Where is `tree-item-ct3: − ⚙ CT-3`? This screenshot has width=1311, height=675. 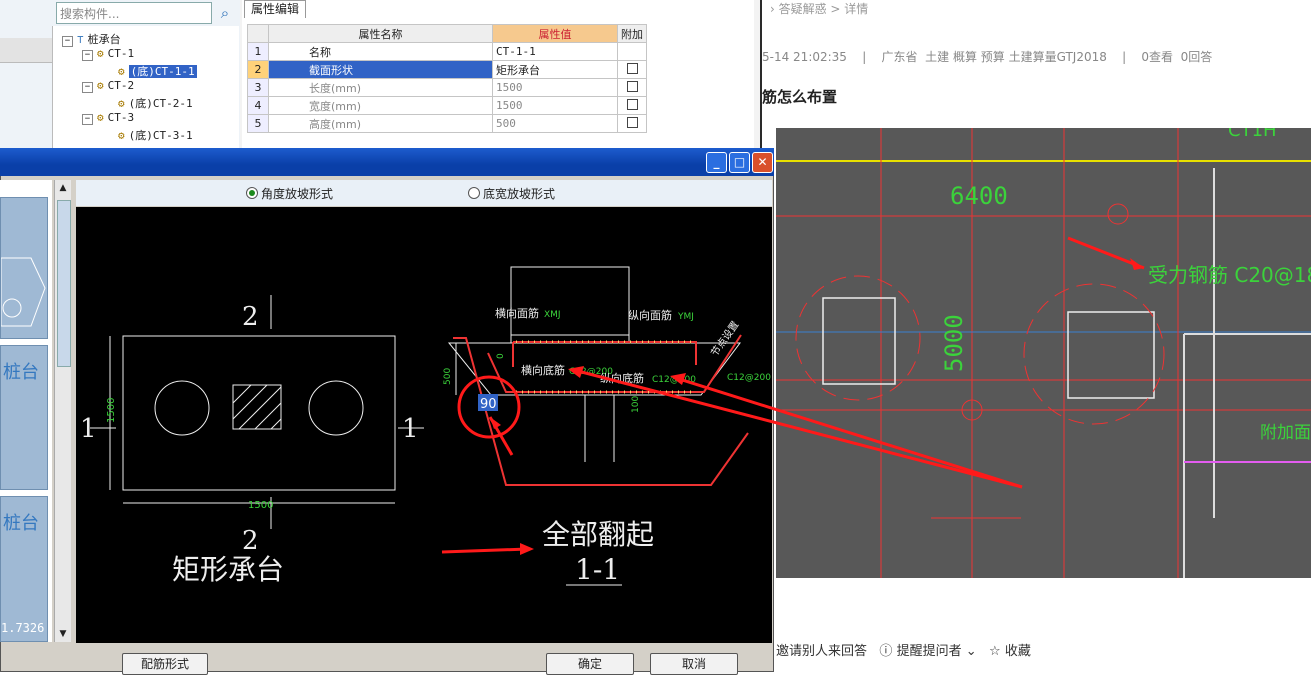 tree-item-ct3: − ⚙ CT-3 is located at coordinates (108, 118).